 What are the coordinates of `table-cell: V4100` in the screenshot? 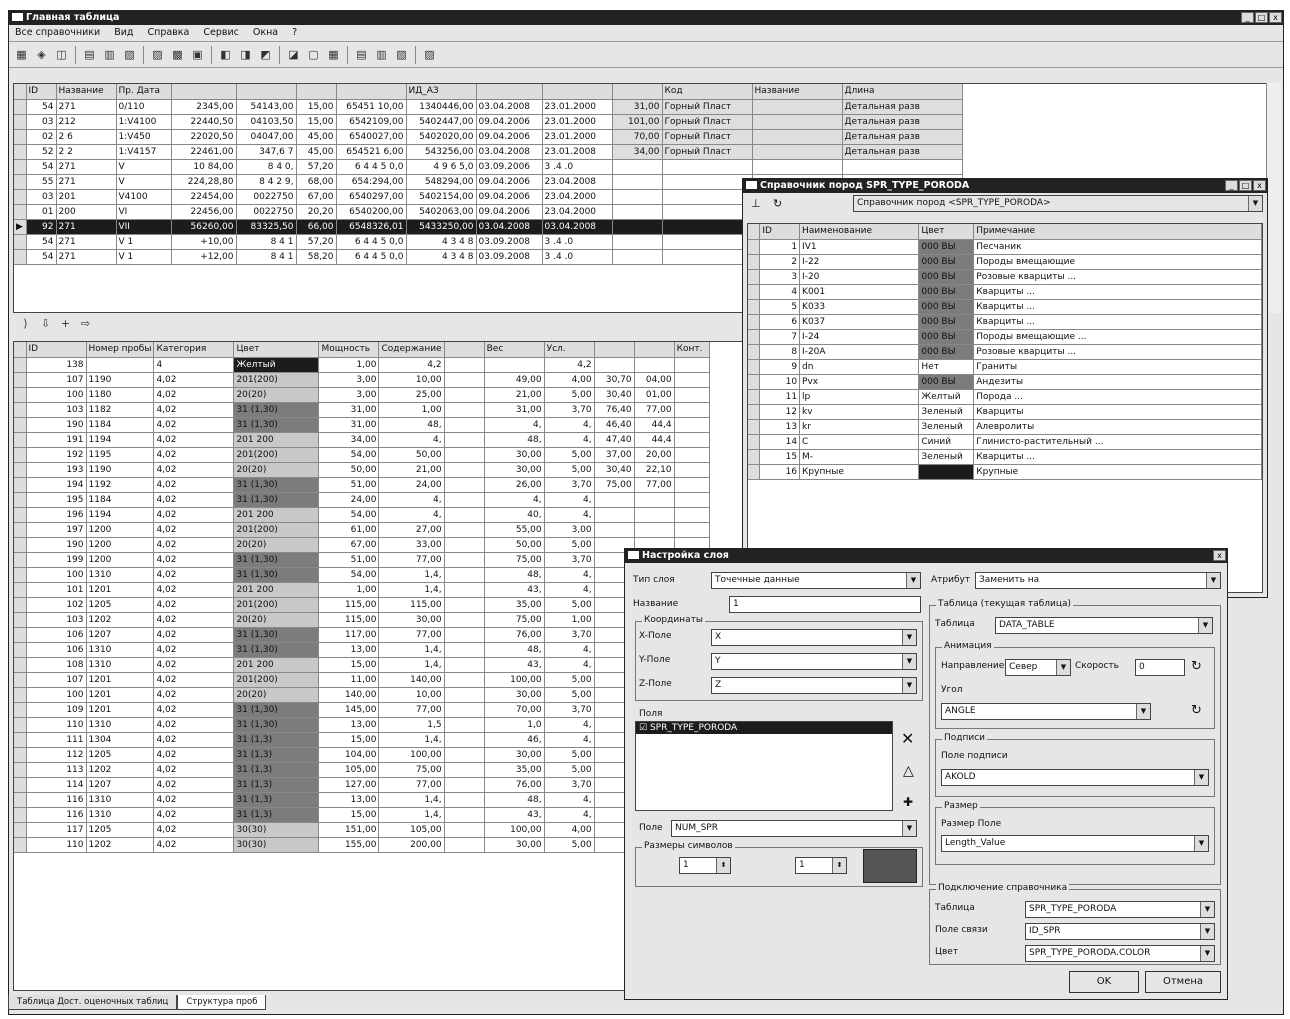 It's located at (144, 197).